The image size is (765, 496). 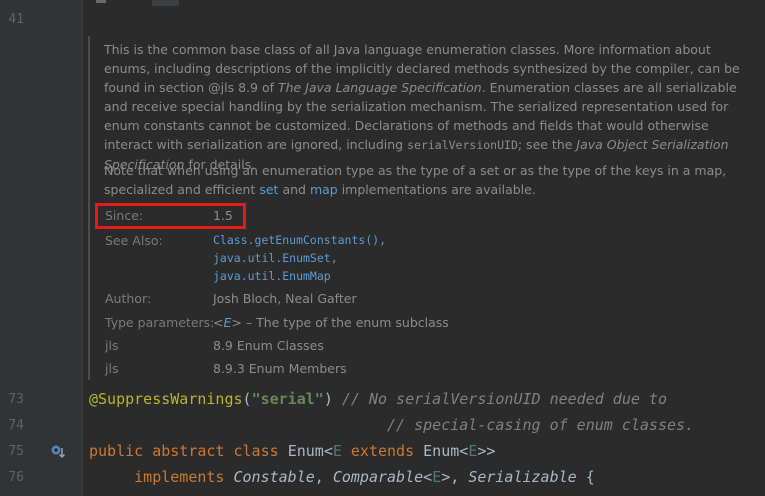 What do you see at coordinates (391, 425) in the screenshot?
I see `code-line-74: // special-casing of enum classes.` at bounding box center [391, 425].